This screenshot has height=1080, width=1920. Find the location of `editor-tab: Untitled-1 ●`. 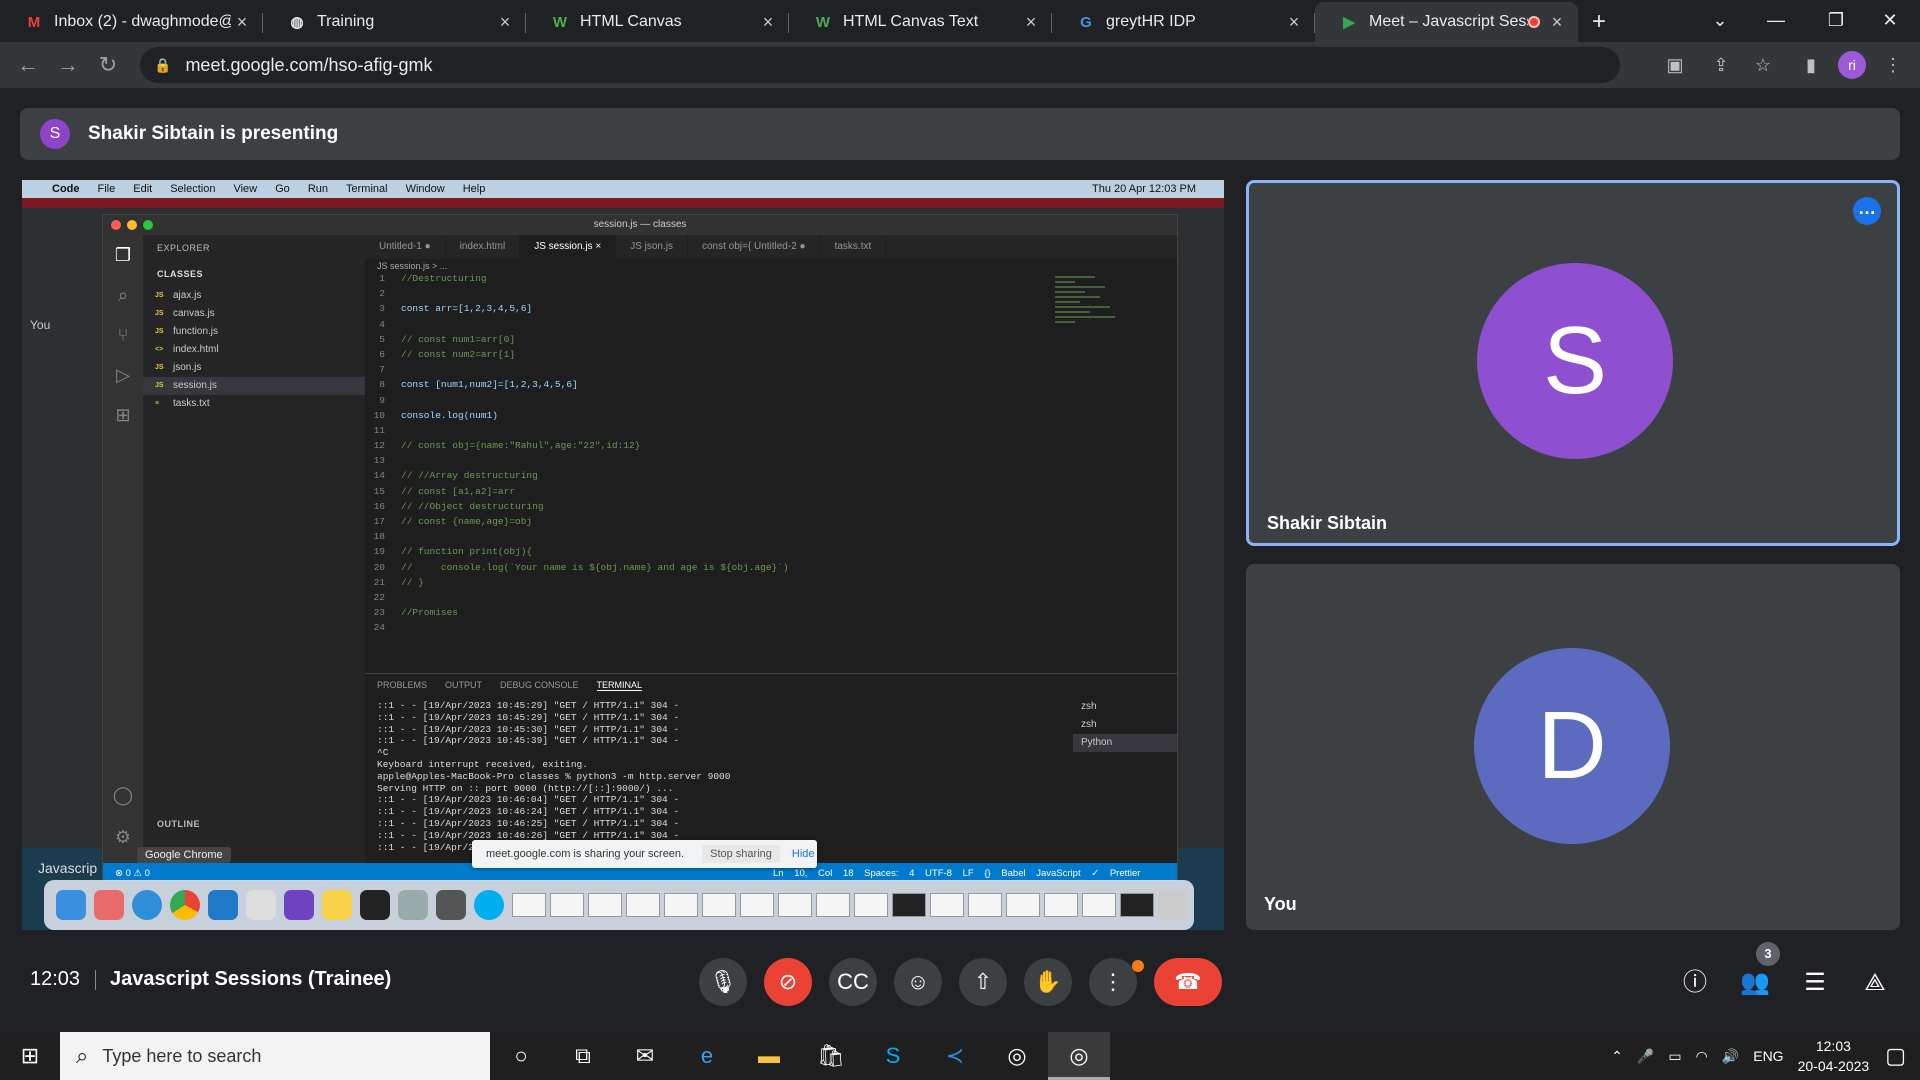

editor-tab: Untitled-1 ● is located at coordinates (405, 247).